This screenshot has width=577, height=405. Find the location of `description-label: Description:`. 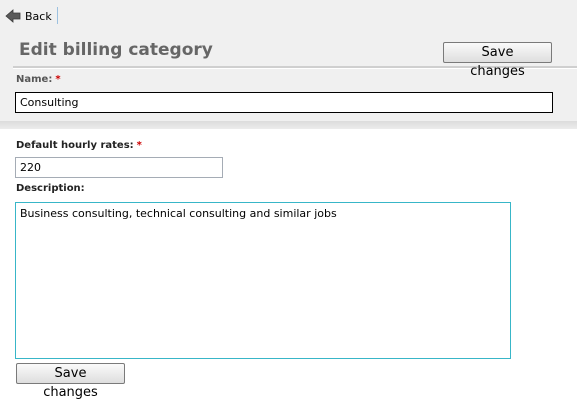

description-label: Description: is located at coordinates (50, 188).